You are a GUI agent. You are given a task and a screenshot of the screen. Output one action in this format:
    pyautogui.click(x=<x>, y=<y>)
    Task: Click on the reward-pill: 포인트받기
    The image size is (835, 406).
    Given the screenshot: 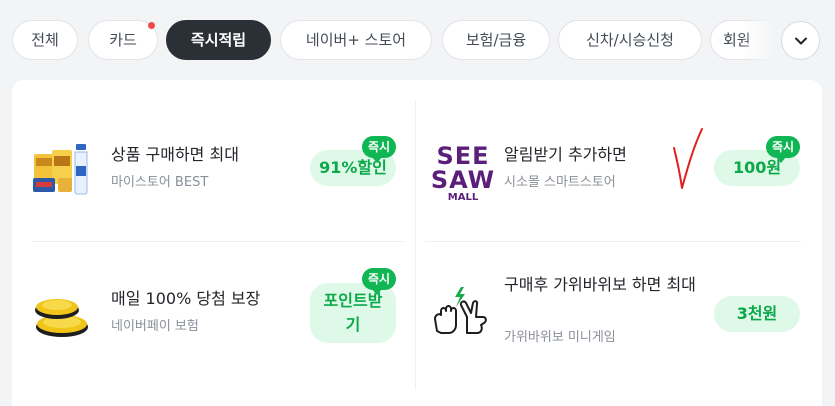 What is the action you would take?
    pyautogui.click(x=353, y=313)
    